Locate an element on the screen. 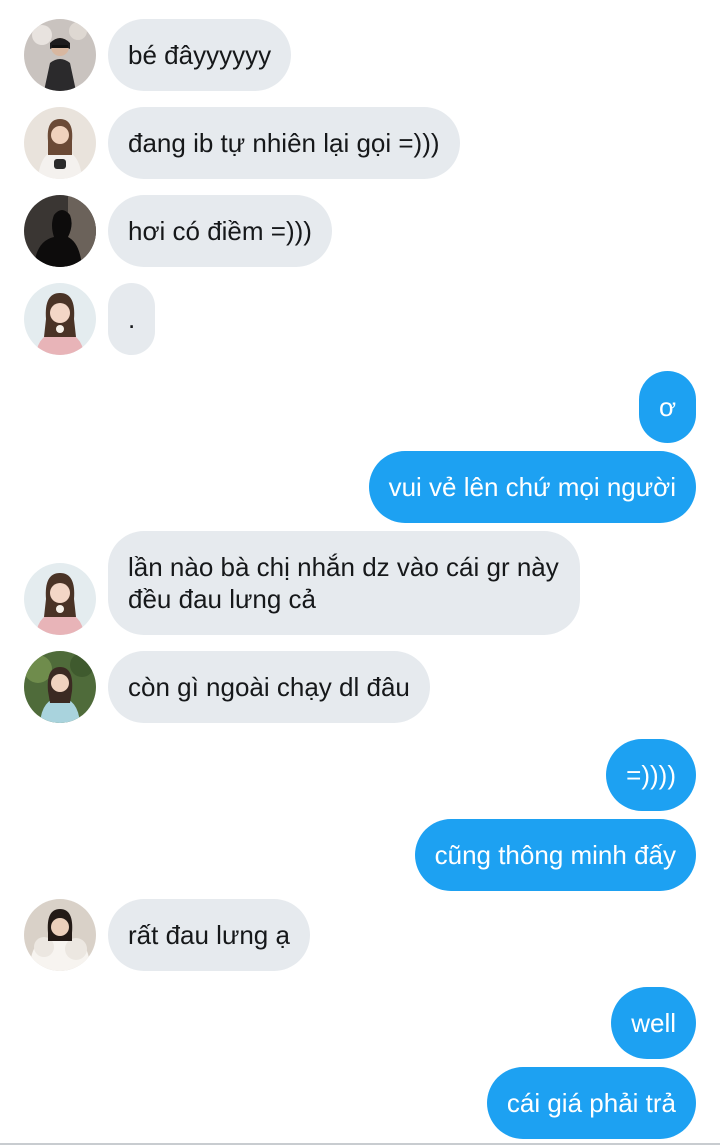  message-text: well is located at coordinates (653, 1023).